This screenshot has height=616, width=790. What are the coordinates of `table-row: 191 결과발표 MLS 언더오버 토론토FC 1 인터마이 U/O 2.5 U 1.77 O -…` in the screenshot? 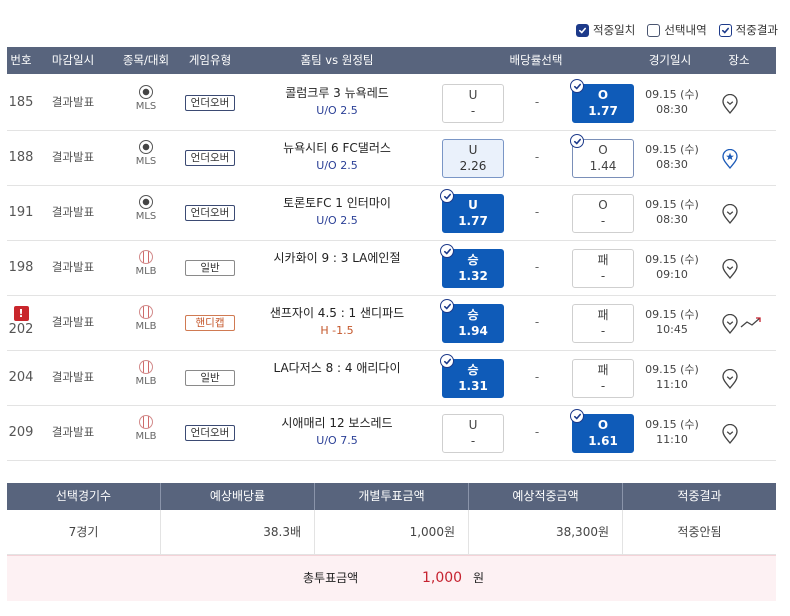 It's located at (391, 213).